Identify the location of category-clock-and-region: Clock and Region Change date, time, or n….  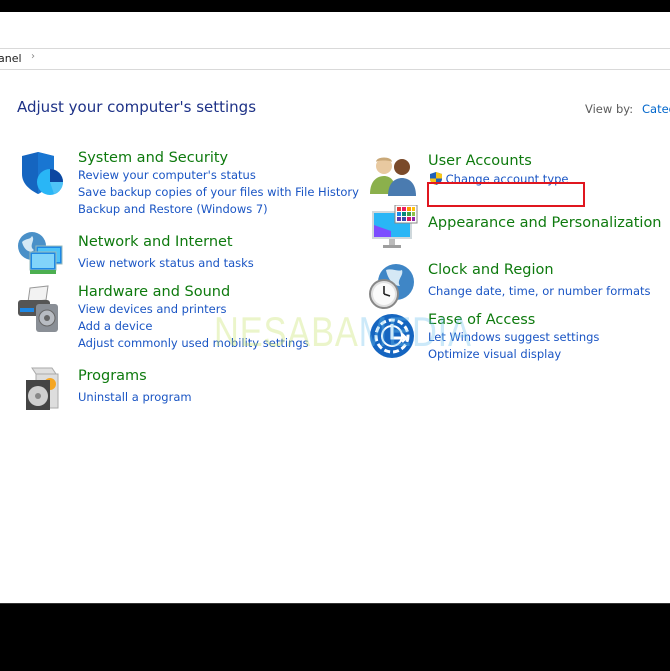
(539, 281).